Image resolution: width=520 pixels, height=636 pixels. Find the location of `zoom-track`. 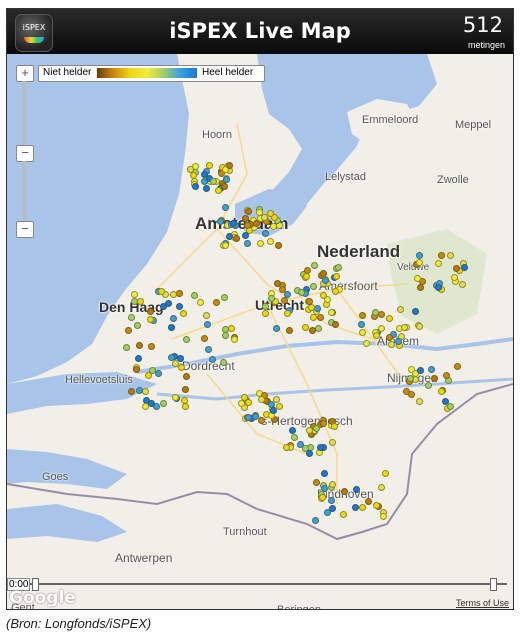

zoom-track is located at coordinates (24, 191).